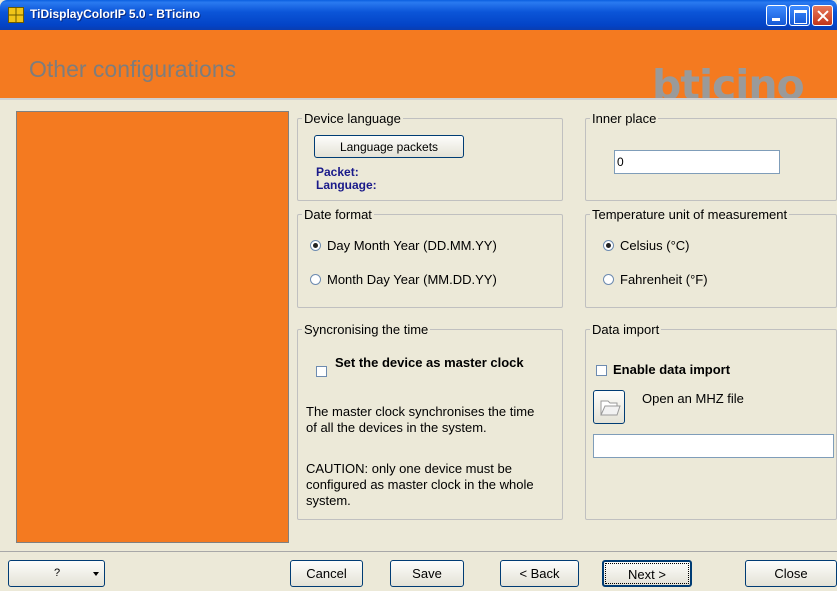 This screenshot has width=837, height=591. I want to click on celsius-radio, so click(608, 245).